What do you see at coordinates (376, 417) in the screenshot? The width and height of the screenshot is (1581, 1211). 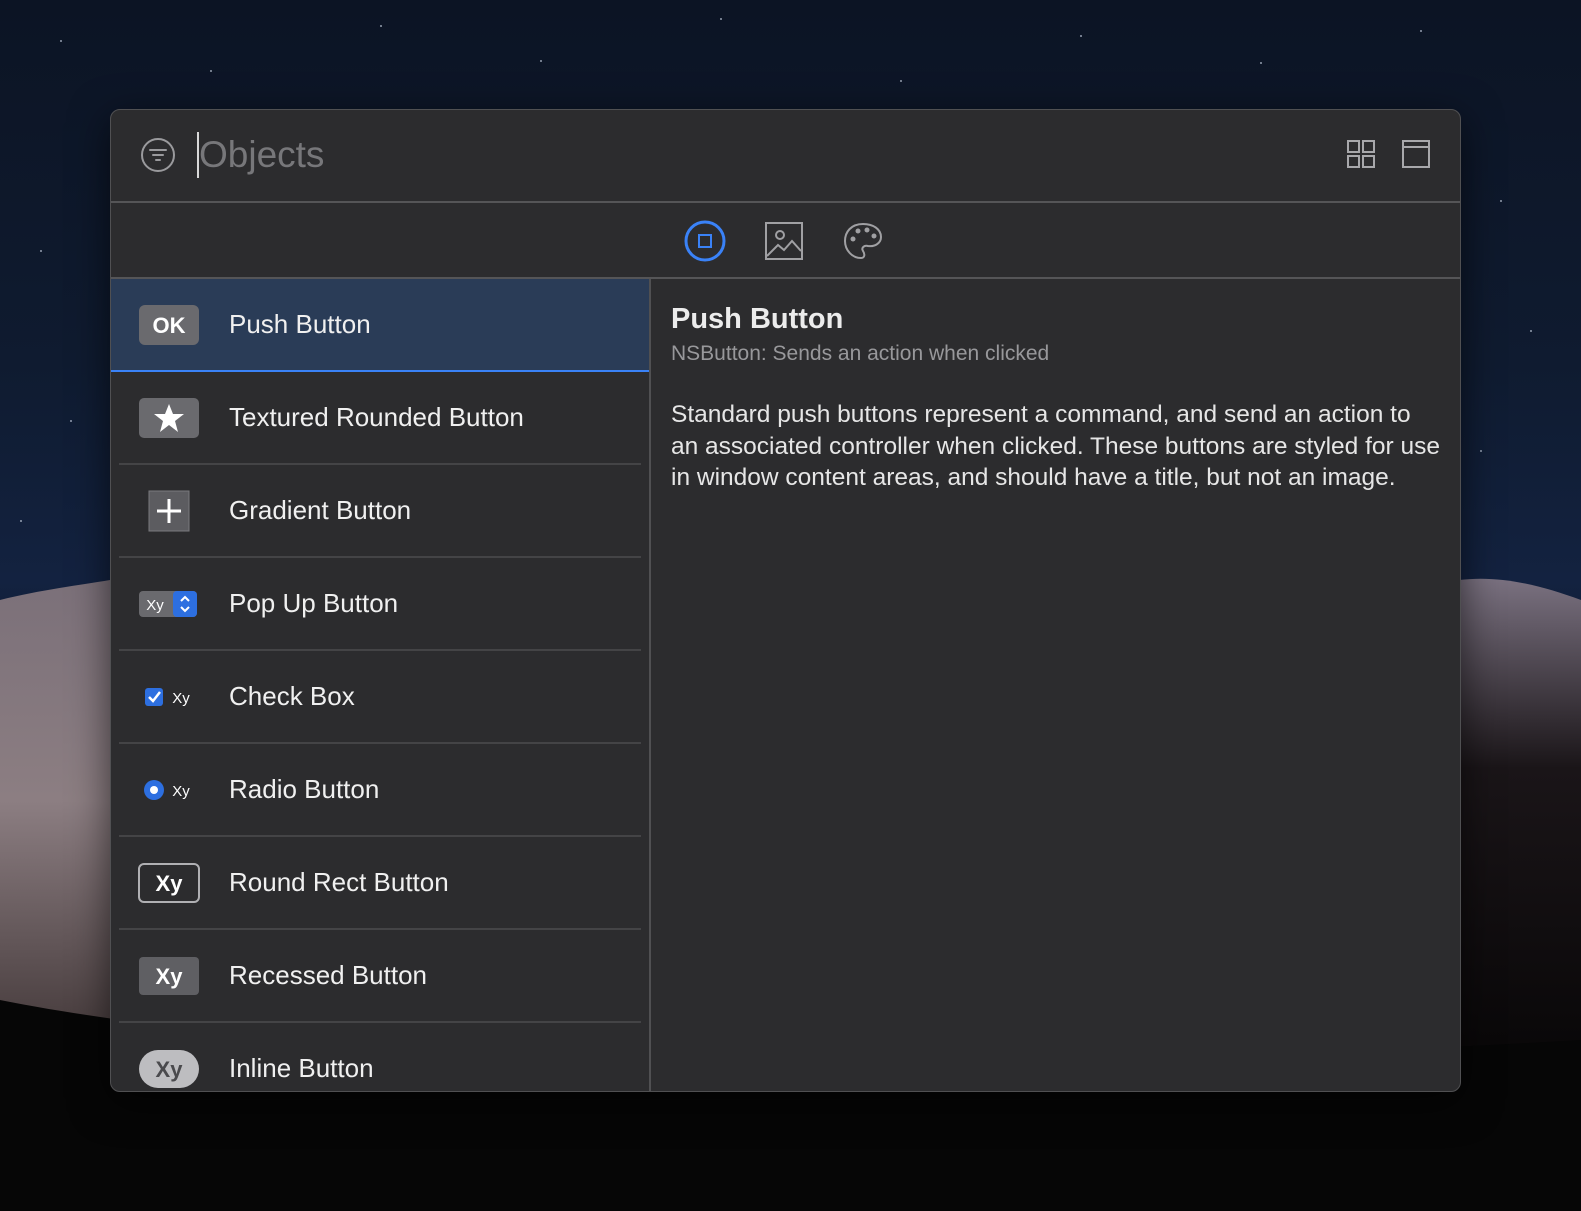 I see `list-item-label: Textured Rounded Button` at bounding box center [376, 417].